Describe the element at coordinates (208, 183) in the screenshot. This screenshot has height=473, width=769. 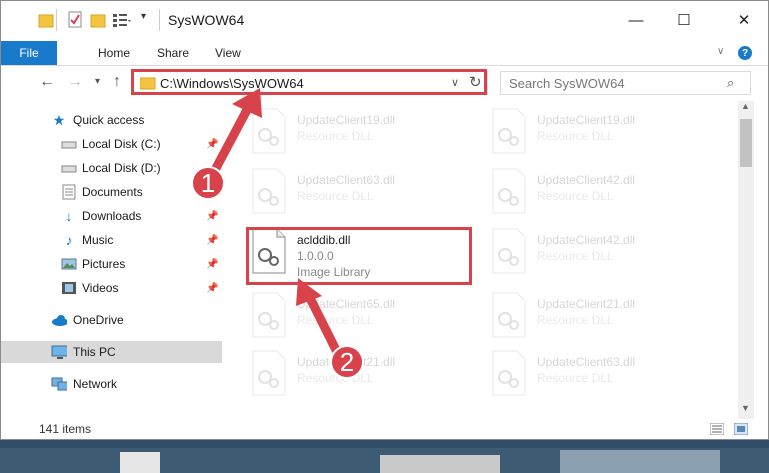
I see `step-1-badge: 1` at that location.